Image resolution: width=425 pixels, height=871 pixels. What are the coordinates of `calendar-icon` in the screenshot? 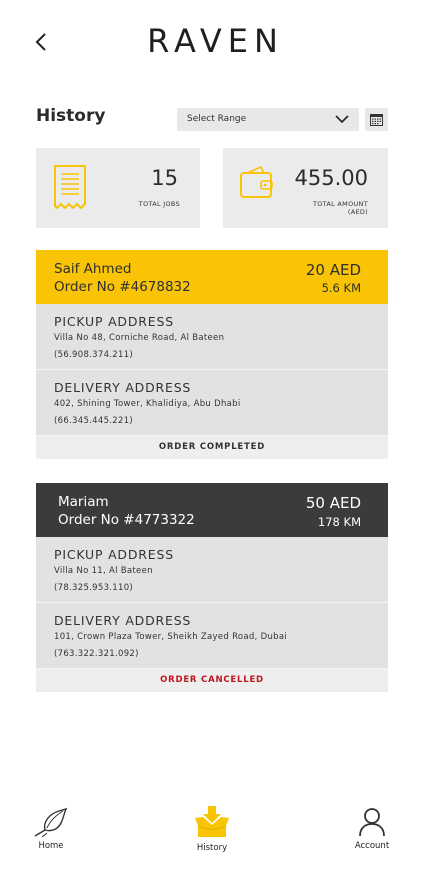 It's located at (376, 120).